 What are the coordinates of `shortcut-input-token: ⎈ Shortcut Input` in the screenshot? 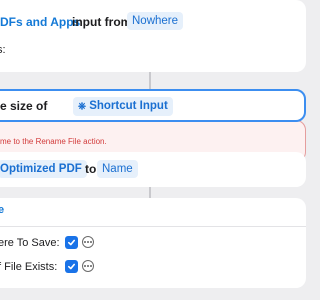 It's located at (123, 106).